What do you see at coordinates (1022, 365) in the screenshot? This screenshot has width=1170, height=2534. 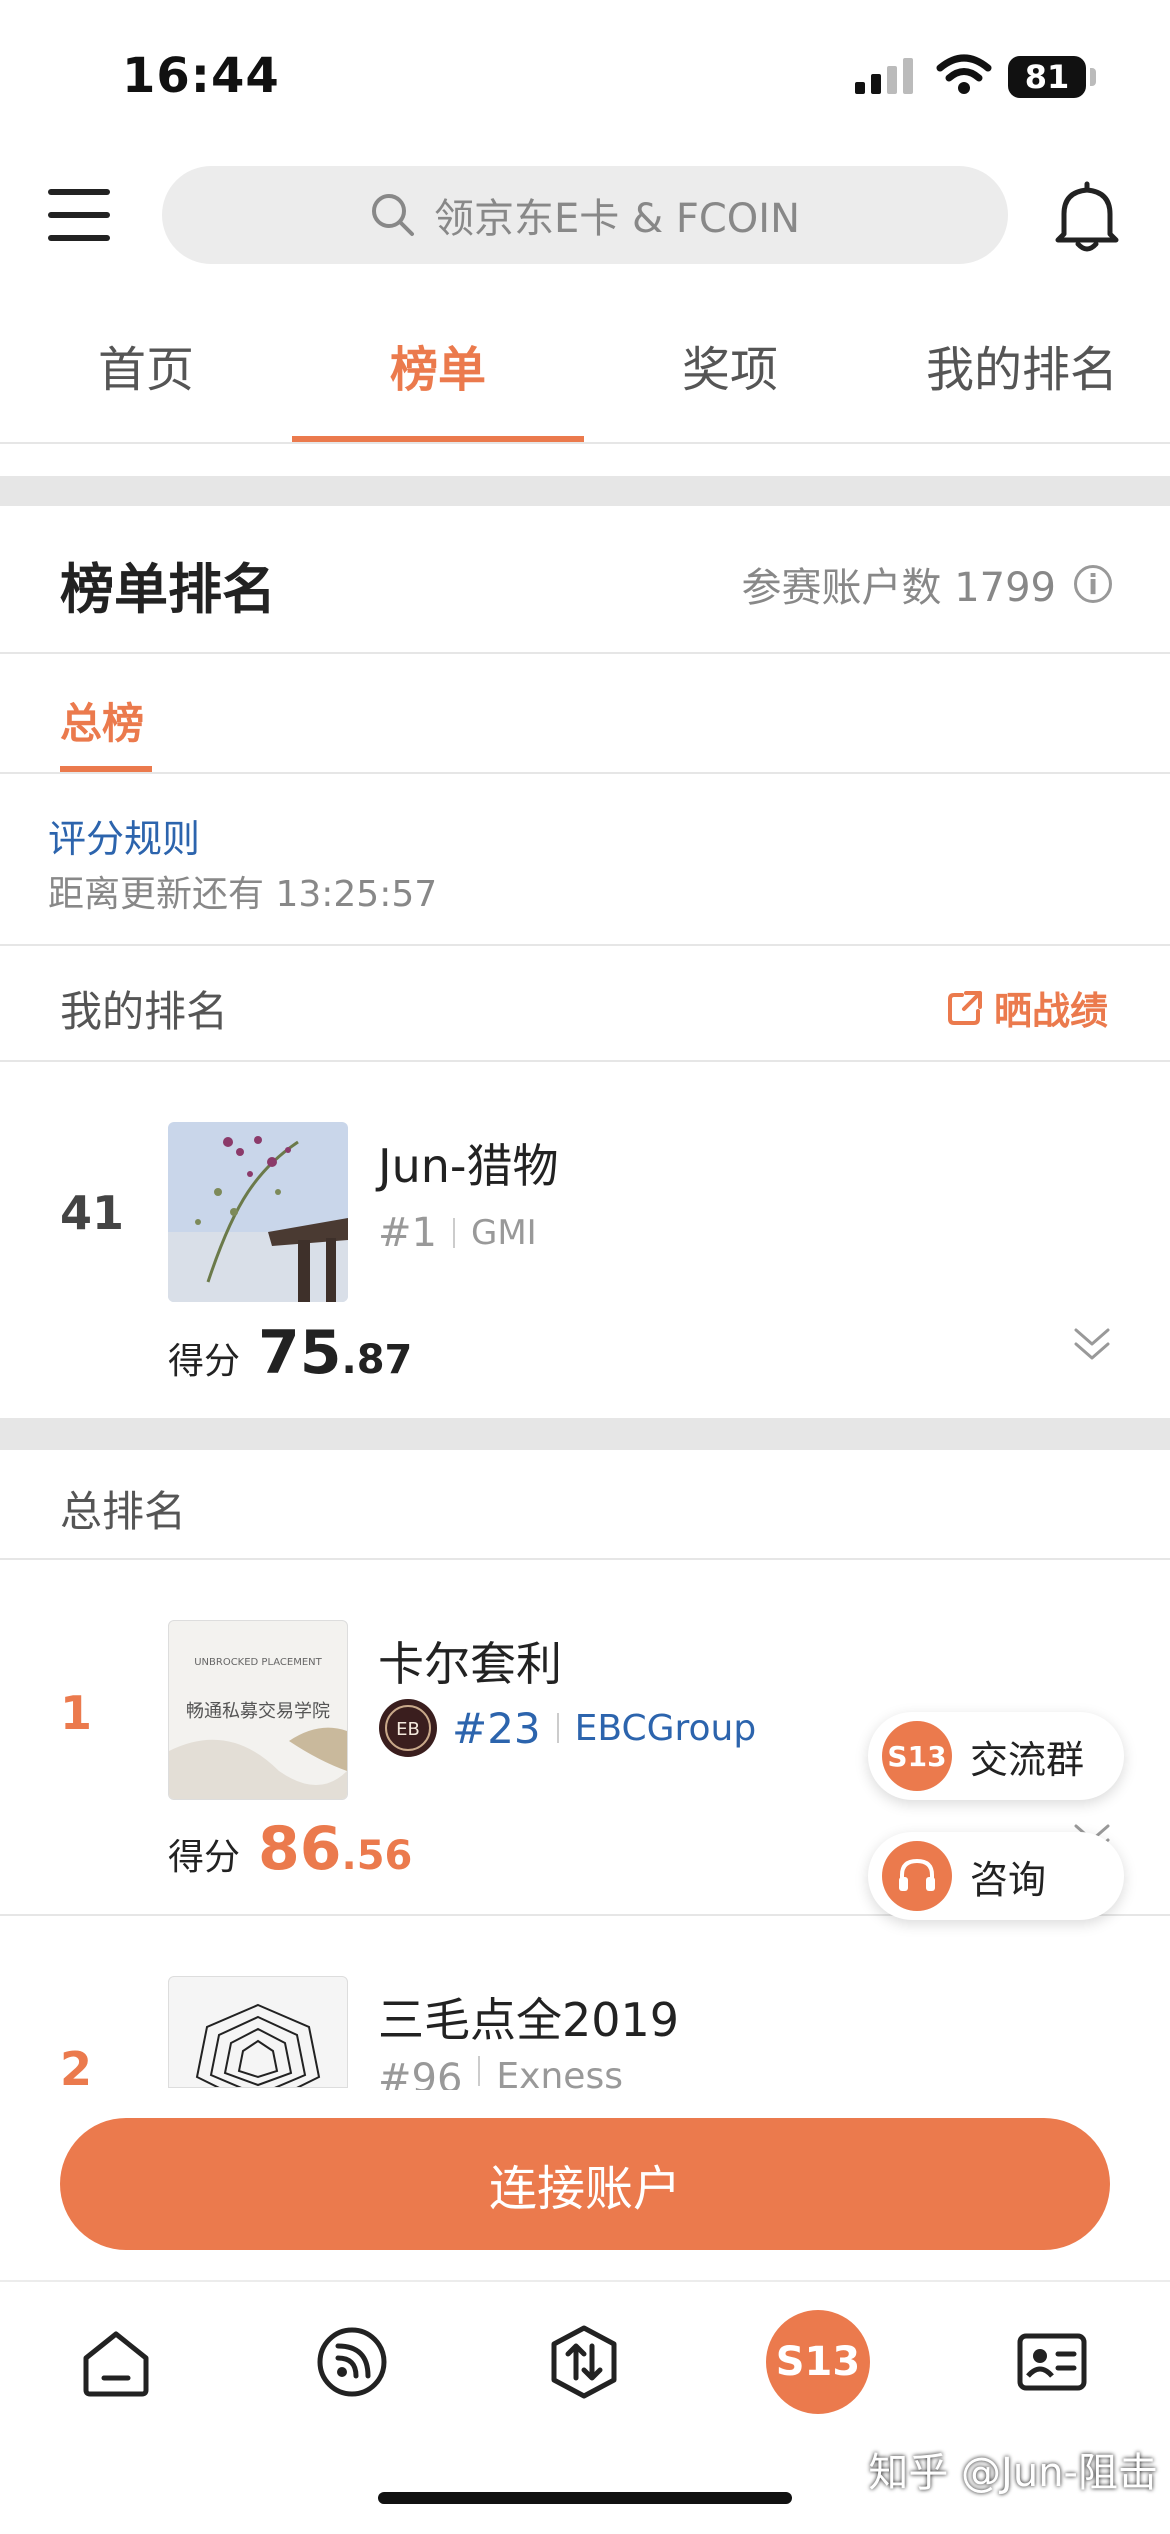 I see `tab-my-ranking: 我的排名` at bounding box center [1022, 365].